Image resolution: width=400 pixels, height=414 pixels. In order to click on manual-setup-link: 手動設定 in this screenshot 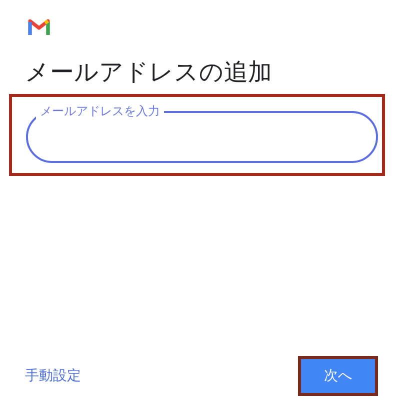, I will do `click(53, 376)`.